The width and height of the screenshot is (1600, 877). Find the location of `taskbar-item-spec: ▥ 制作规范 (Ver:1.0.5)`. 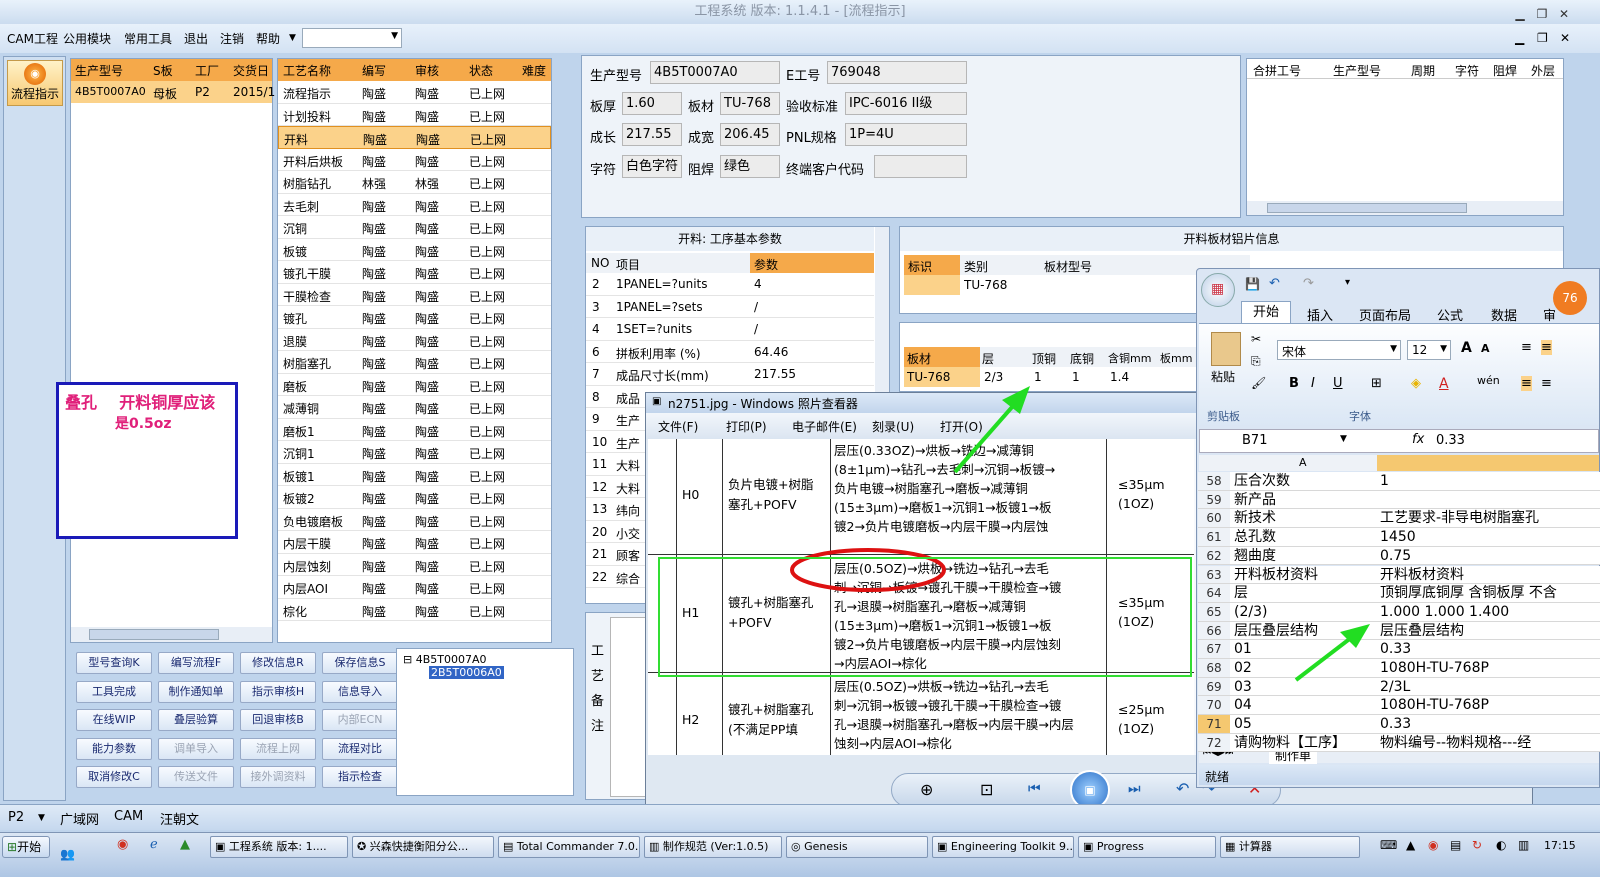

taskbar-item-spec: ▥ 制作规范 (Ver:1.0.5) is located at coordinates (713, 847).